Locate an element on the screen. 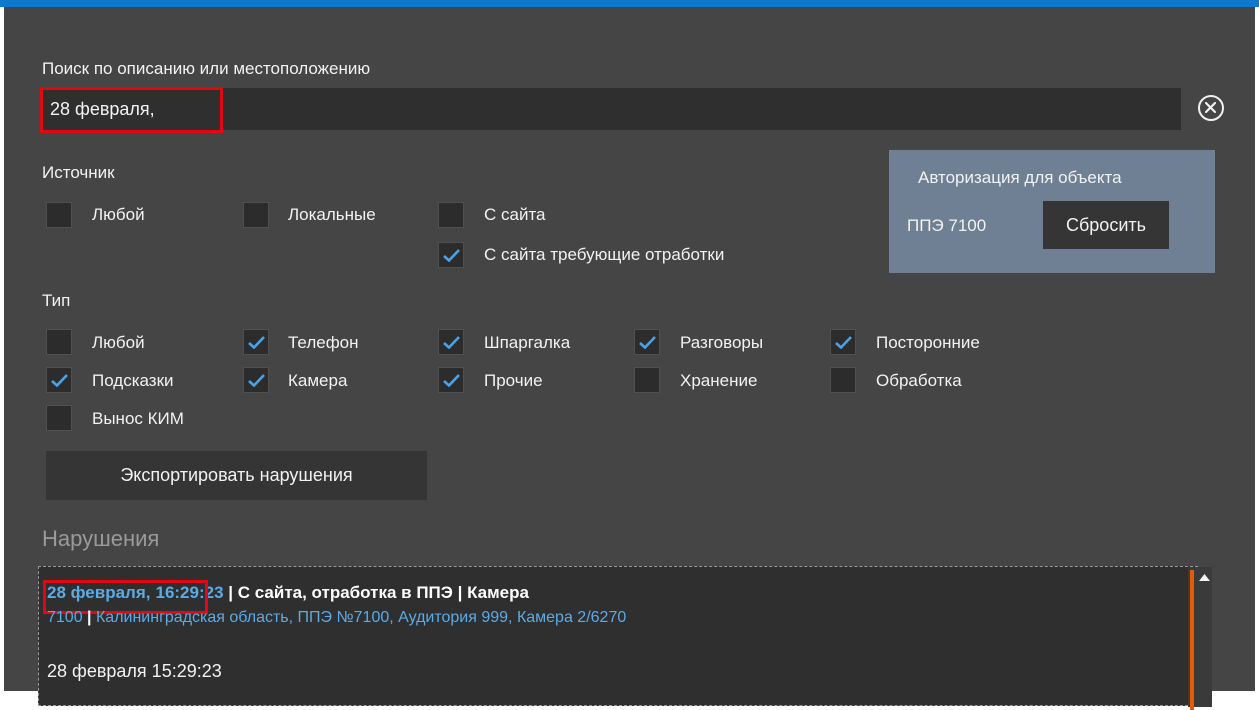  type-checkbox-hints is located at coordinates (59, 380).